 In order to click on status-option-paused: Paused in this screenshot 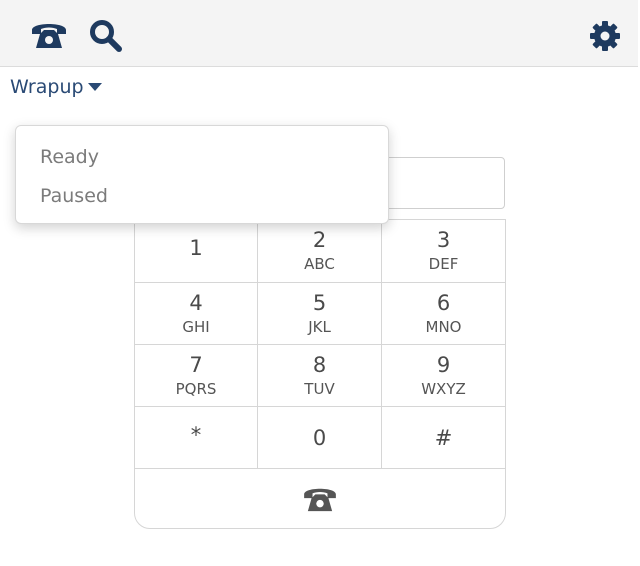, I will do `click(74, 196)`.